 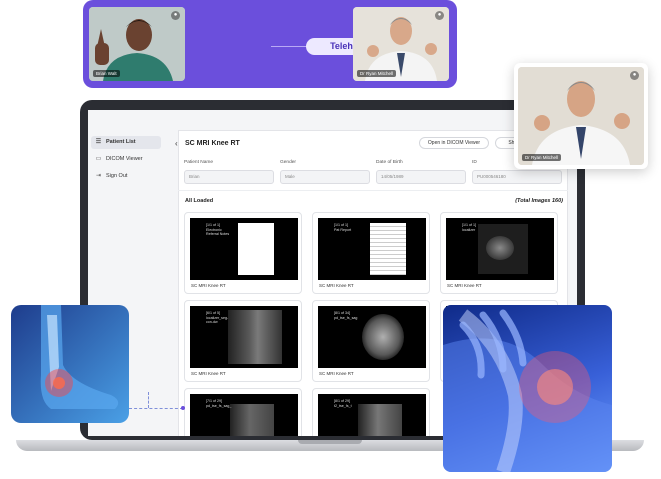 What do you see at coordinates (244, 337) in the screenshot?
I see `image-thumbnail: [6/1 of 5] localizer_seg- con-dw` at bounding box center [244, 337].